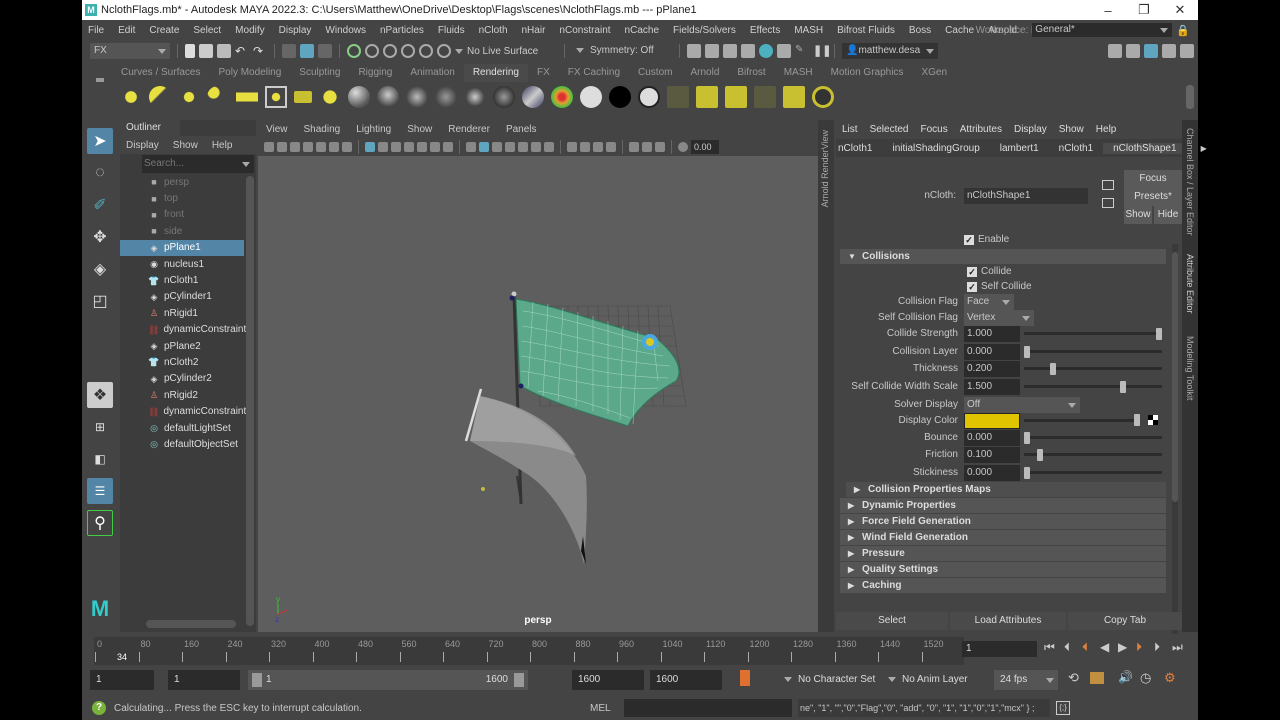 The image size is (1280, 720). I want to click on script-language-toggle: MEL, so click(605, 708).